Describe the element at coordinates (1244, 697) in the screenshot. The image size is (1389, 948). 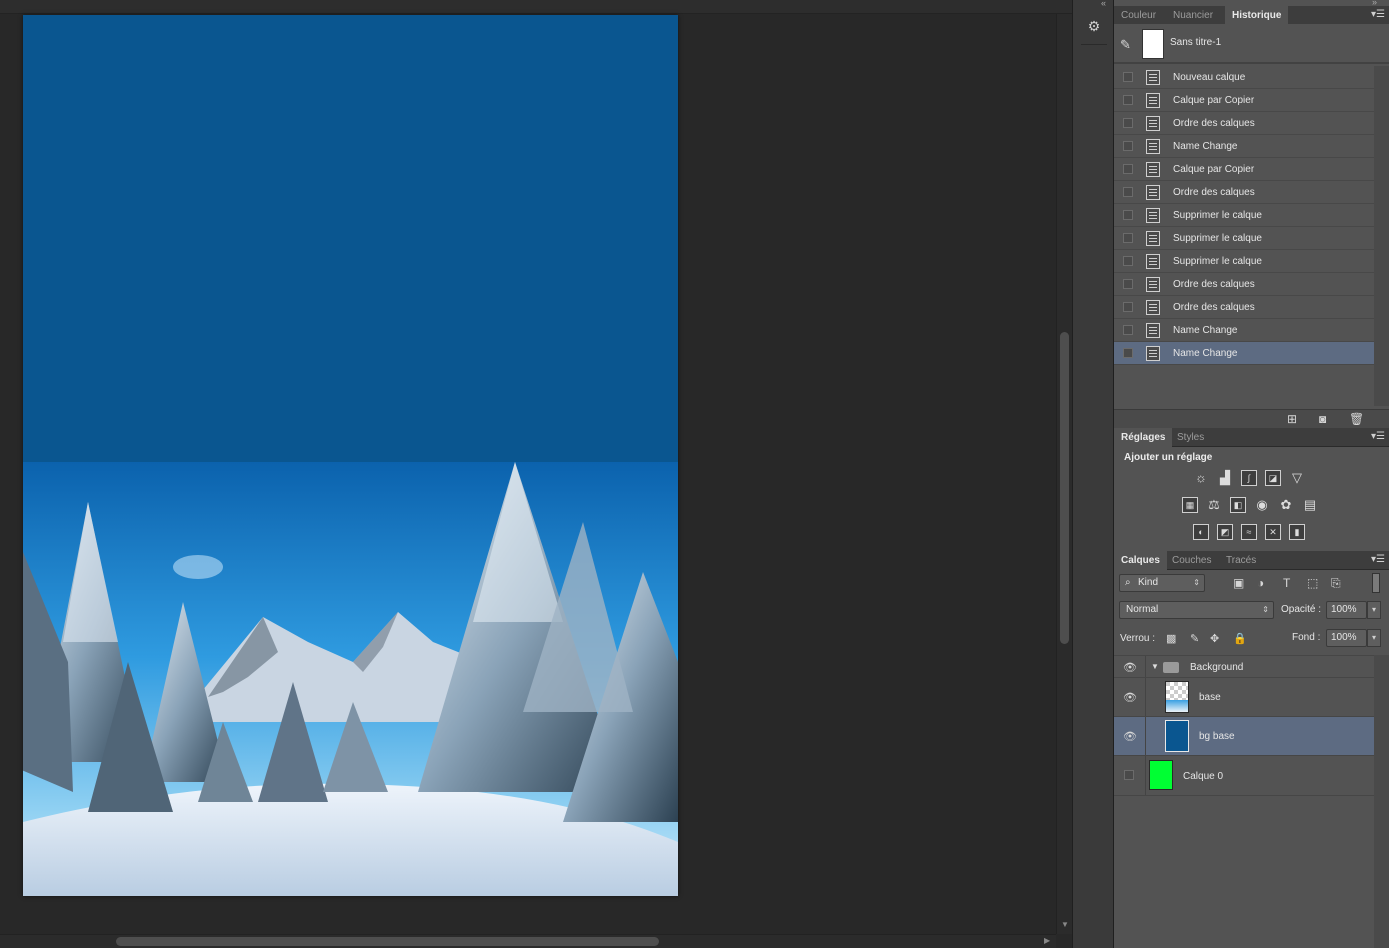
I see `layer-row-base: 👁 base` at that location.